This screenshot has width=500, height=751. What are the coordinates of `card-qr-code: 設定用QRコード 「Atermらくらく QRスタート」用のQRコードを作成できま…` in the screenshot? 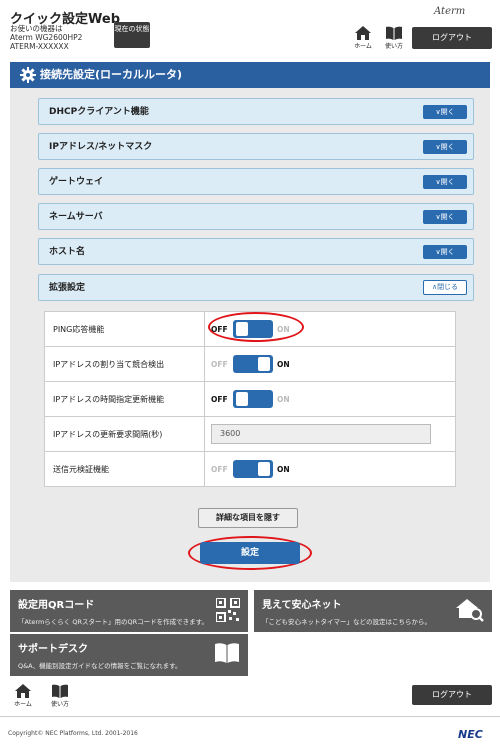 It's located at (129, 611).